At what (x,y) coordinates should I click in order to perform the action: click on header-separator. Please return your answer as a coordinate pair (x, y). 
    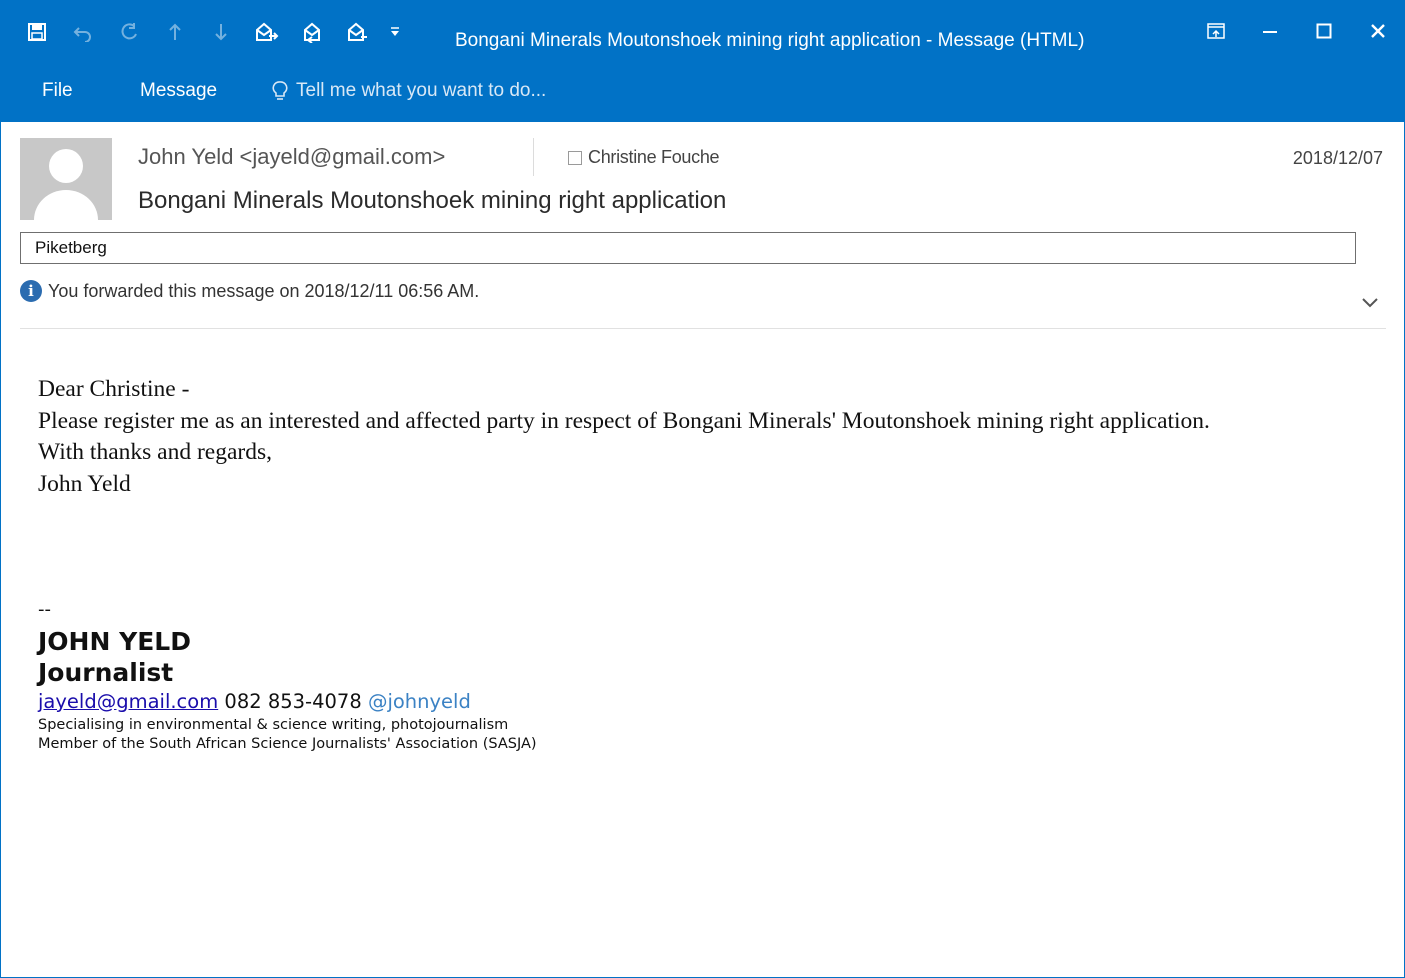
    Looking at the image, I should click on (703, 328).